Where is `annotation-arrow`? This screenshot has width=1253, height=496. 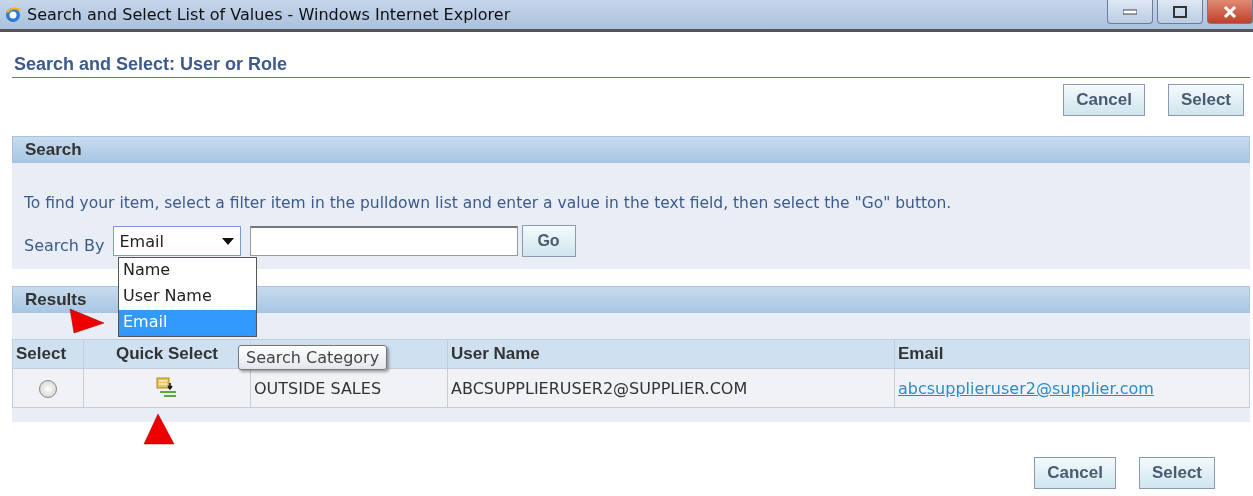
annotation-arrow is located at coordinates (159, 429).